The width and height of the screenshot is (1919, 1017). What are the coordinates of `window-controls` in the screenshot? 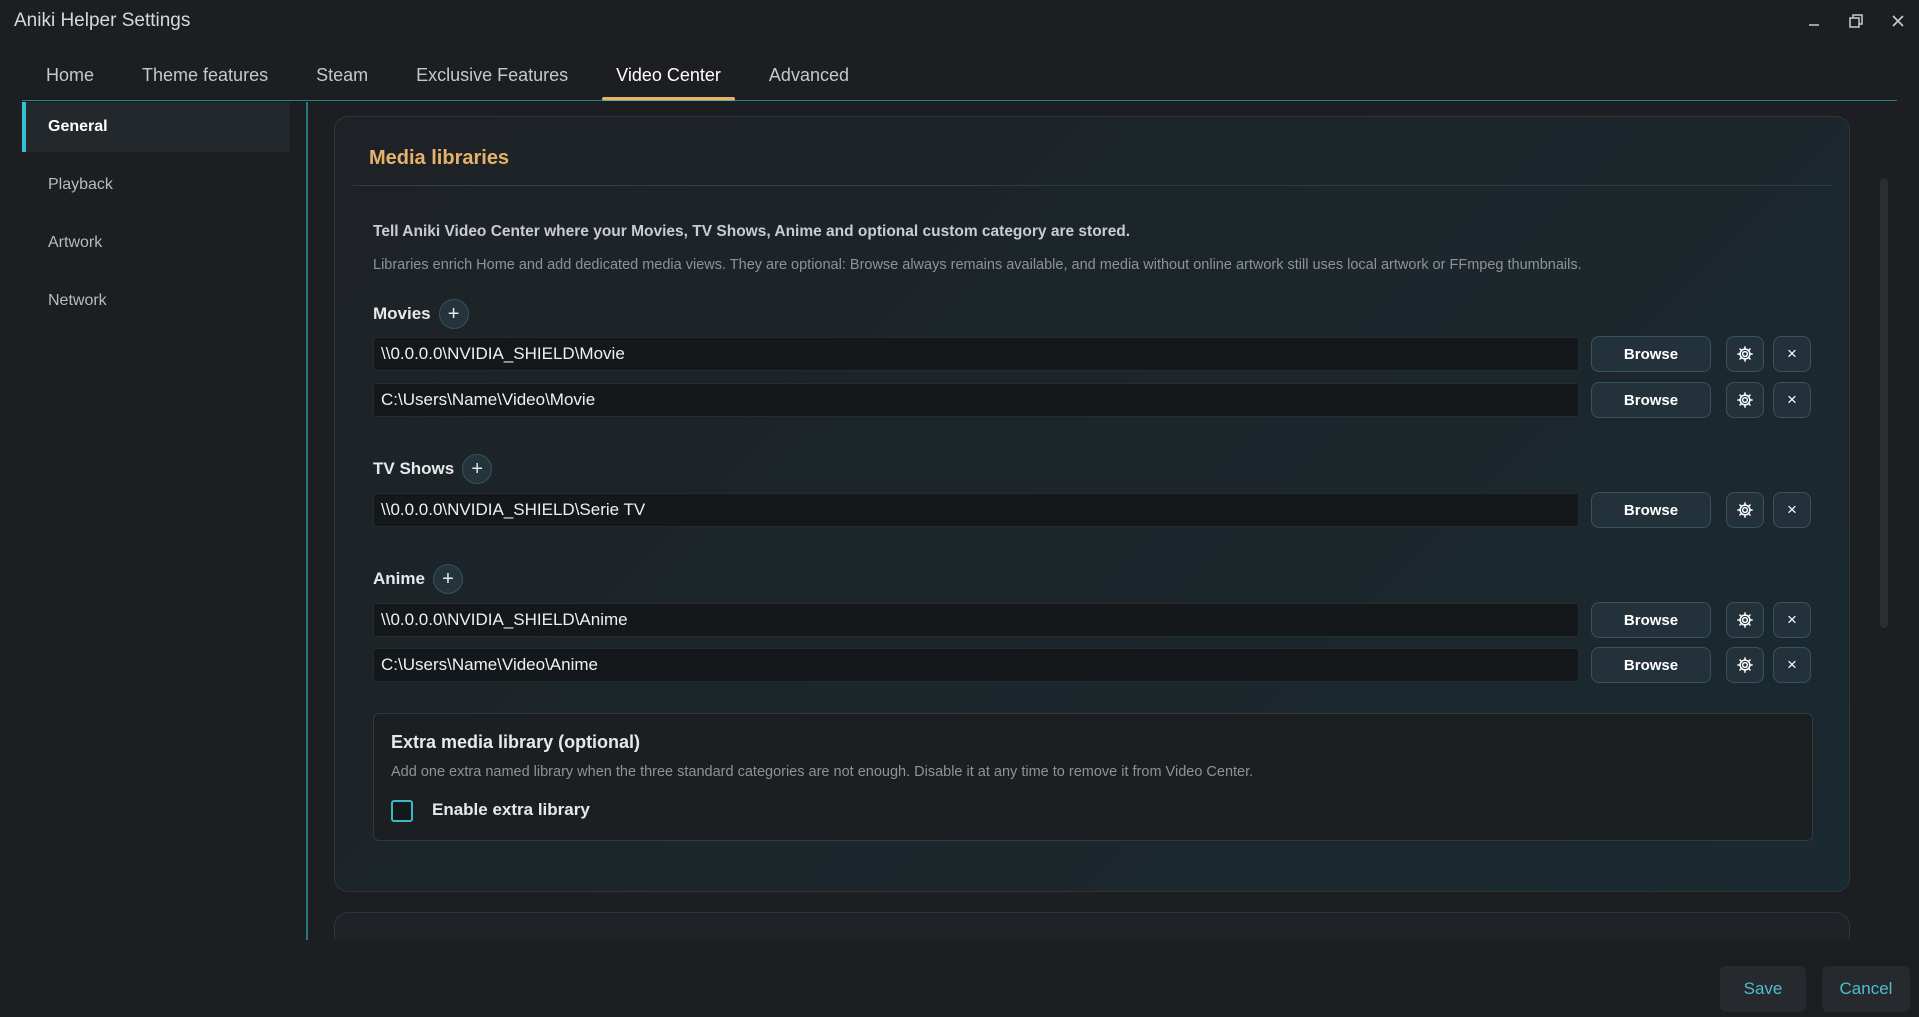 It's located at (1856, 21).